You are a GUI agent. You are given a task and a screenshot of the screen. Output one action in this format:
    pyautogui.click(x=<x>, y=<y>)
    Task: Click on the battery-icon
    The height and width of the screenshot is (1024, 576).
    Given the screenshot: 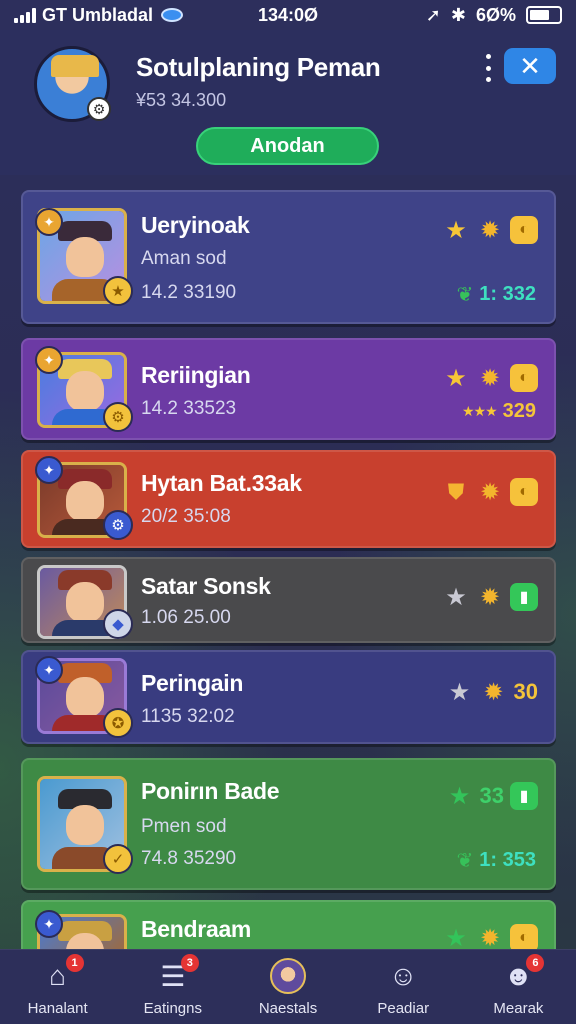 What is the action you would take?
    pyautogui.click(x=544, y=15)
    